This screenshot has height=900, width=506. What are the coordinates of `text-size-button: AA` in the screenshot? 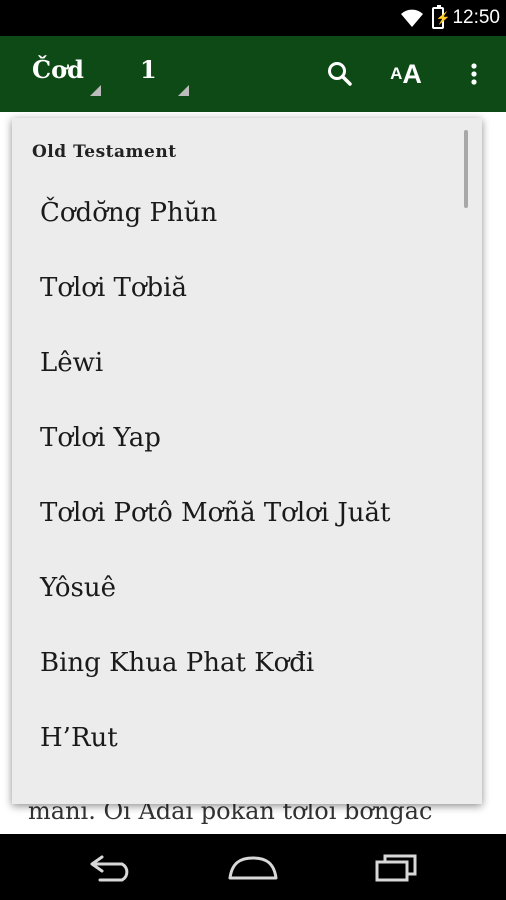 It's located at (406, 74).